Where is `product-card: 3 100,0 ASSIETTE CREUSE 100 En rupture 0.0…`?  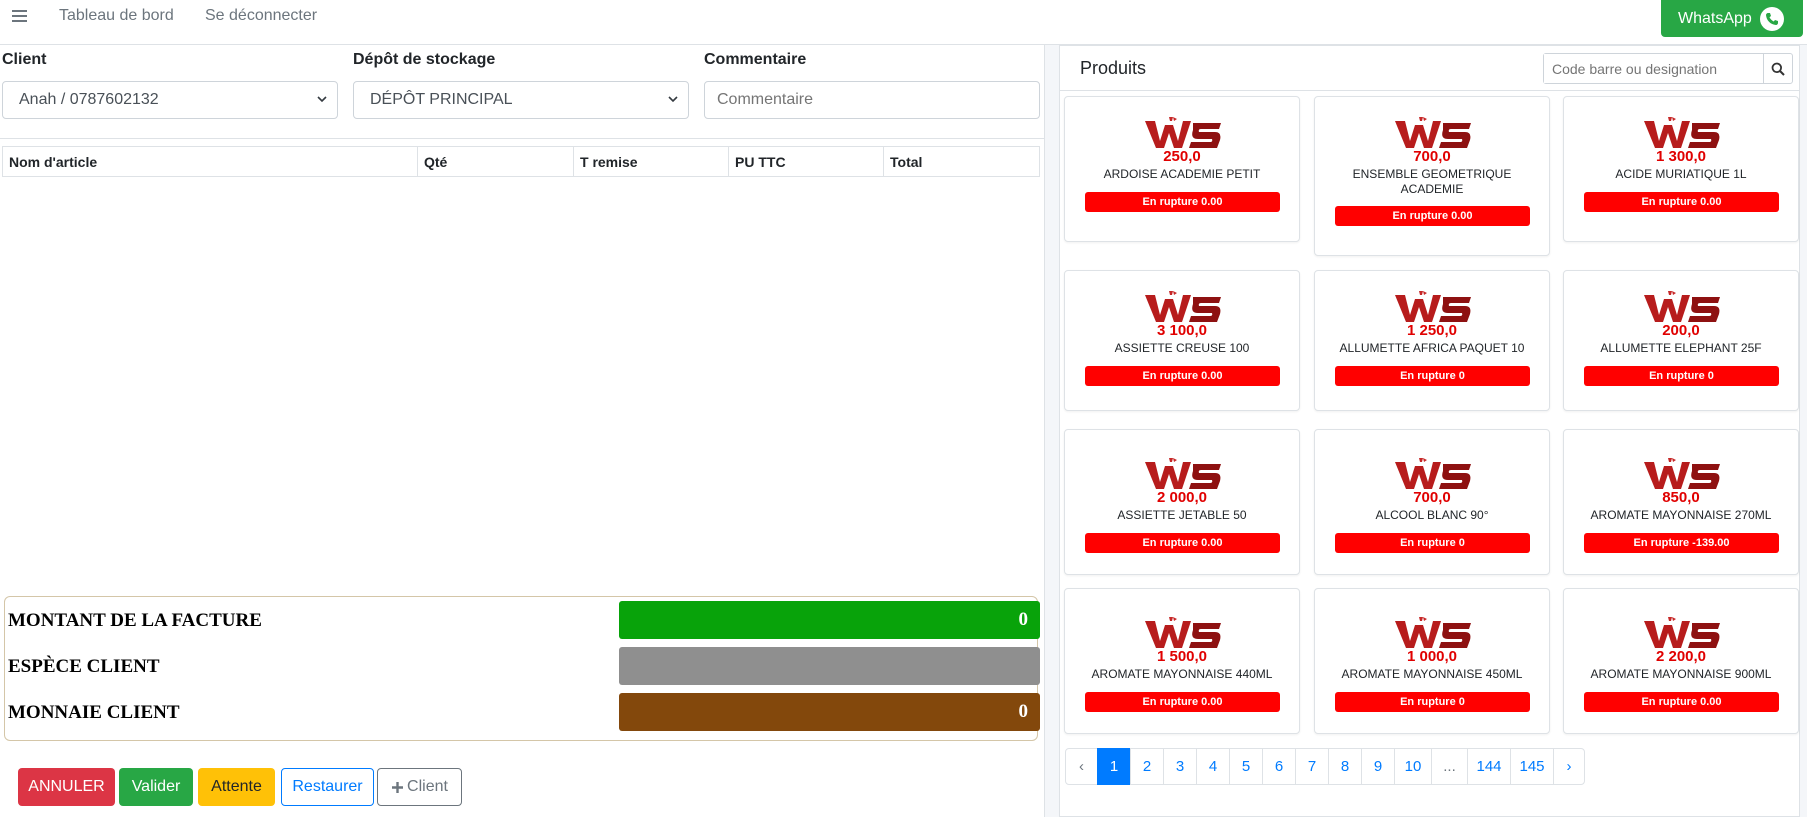 product-card: 3 100,0 ASSIETTE CREUSE 100 En rupture 0.0… is located at coordinates (1182, 340).